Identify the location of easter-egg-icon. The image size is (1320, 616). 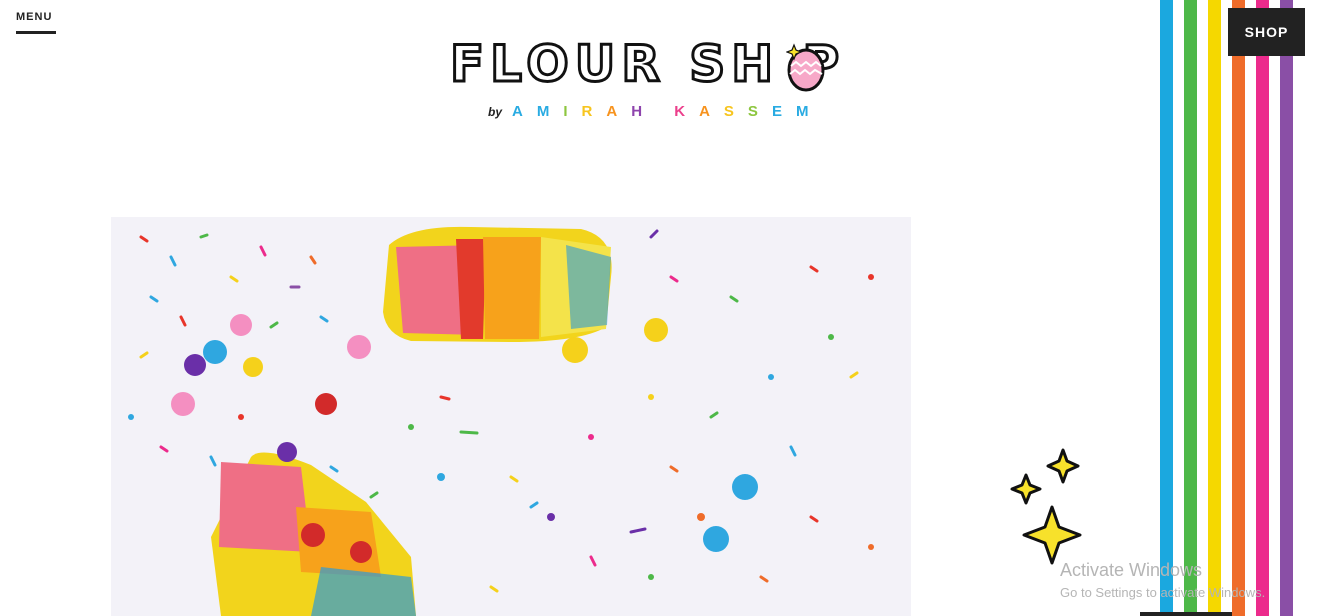
(805, 67).